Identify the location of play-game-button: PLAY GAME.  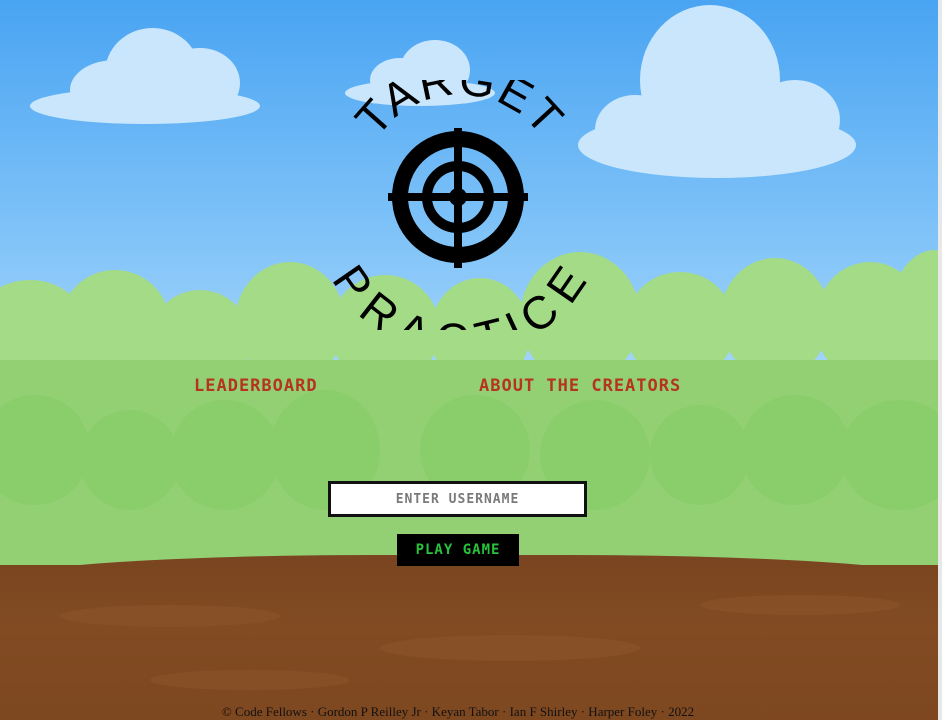
(458, 550).